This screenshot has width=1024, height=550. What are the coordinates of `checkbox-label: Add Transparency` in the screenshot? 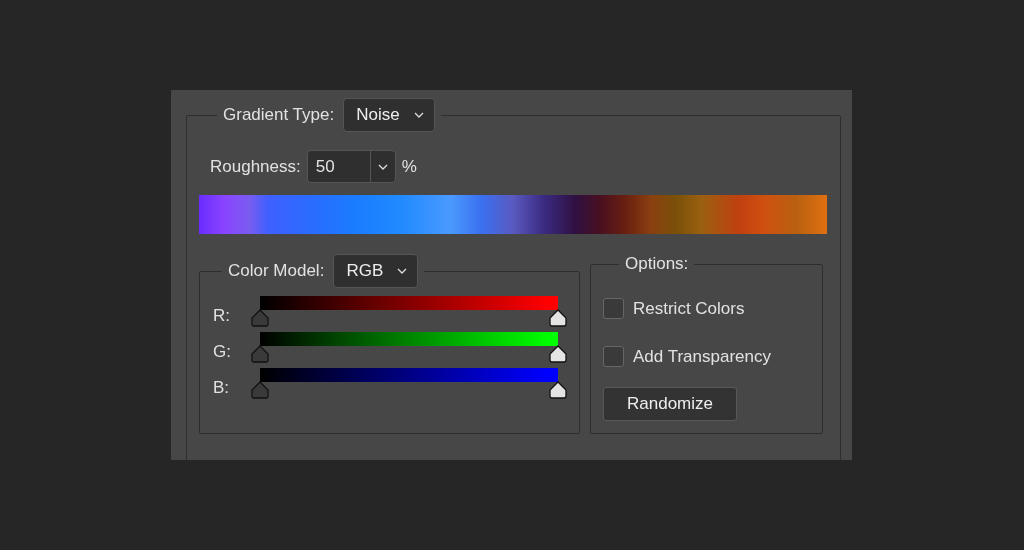 It's located at (702, 356).